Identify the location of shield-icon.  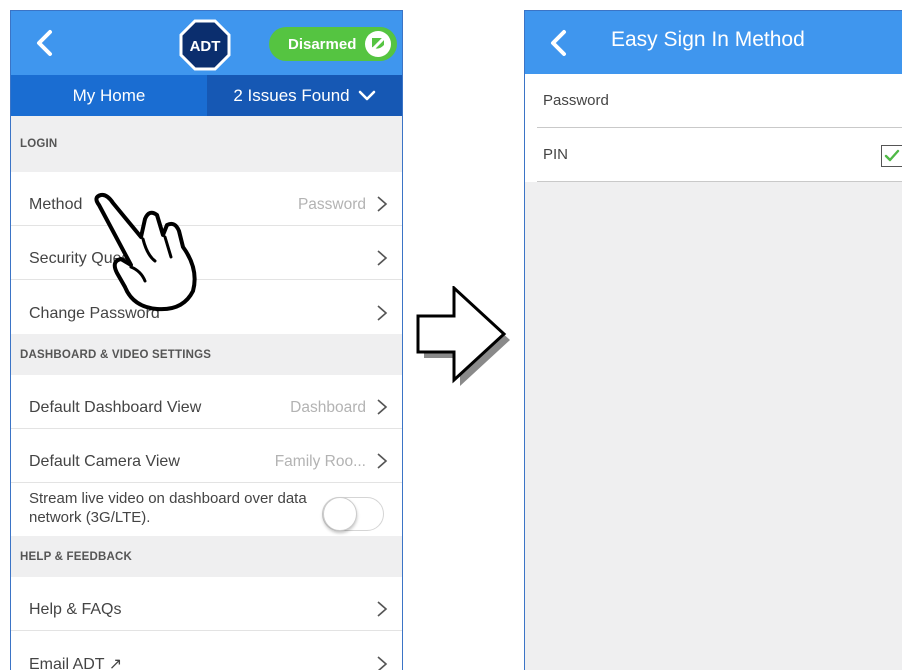
(378, 44).